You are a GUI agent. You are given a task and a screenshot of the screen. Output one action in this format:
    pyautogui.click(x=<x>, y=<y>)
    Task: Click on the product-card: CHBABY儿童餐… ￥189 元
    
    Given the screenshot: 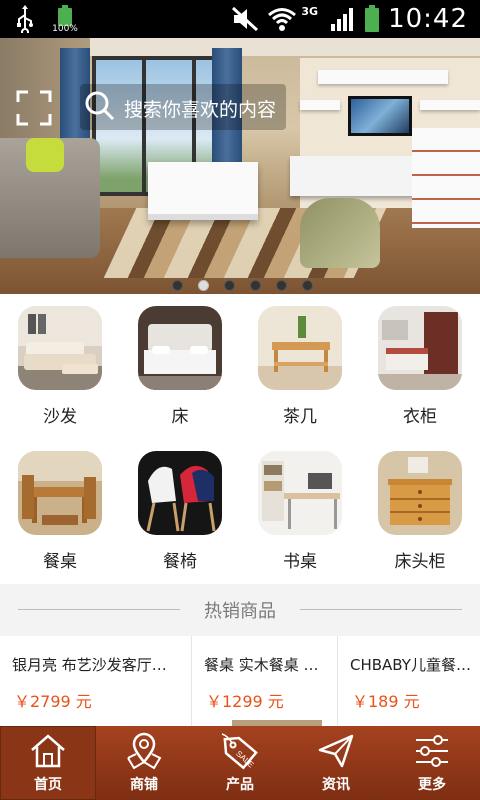 What is the action you would take?
    pyautogui.click(x=409, y=682)
    